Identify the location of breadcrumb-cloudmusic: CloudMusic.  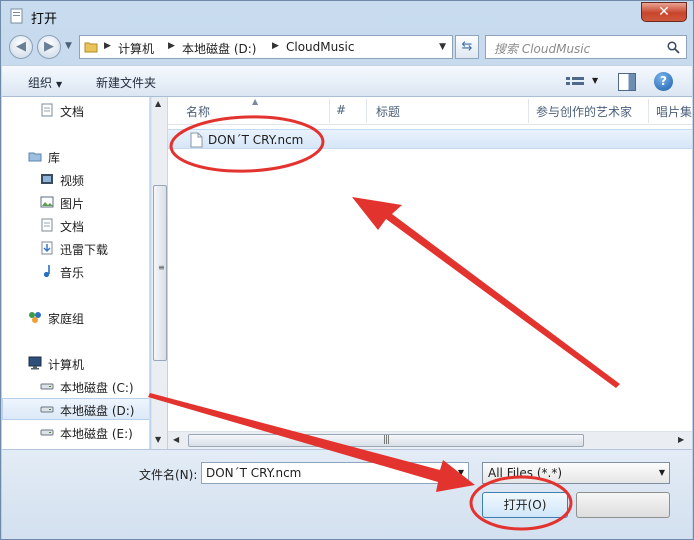
(320, 47).